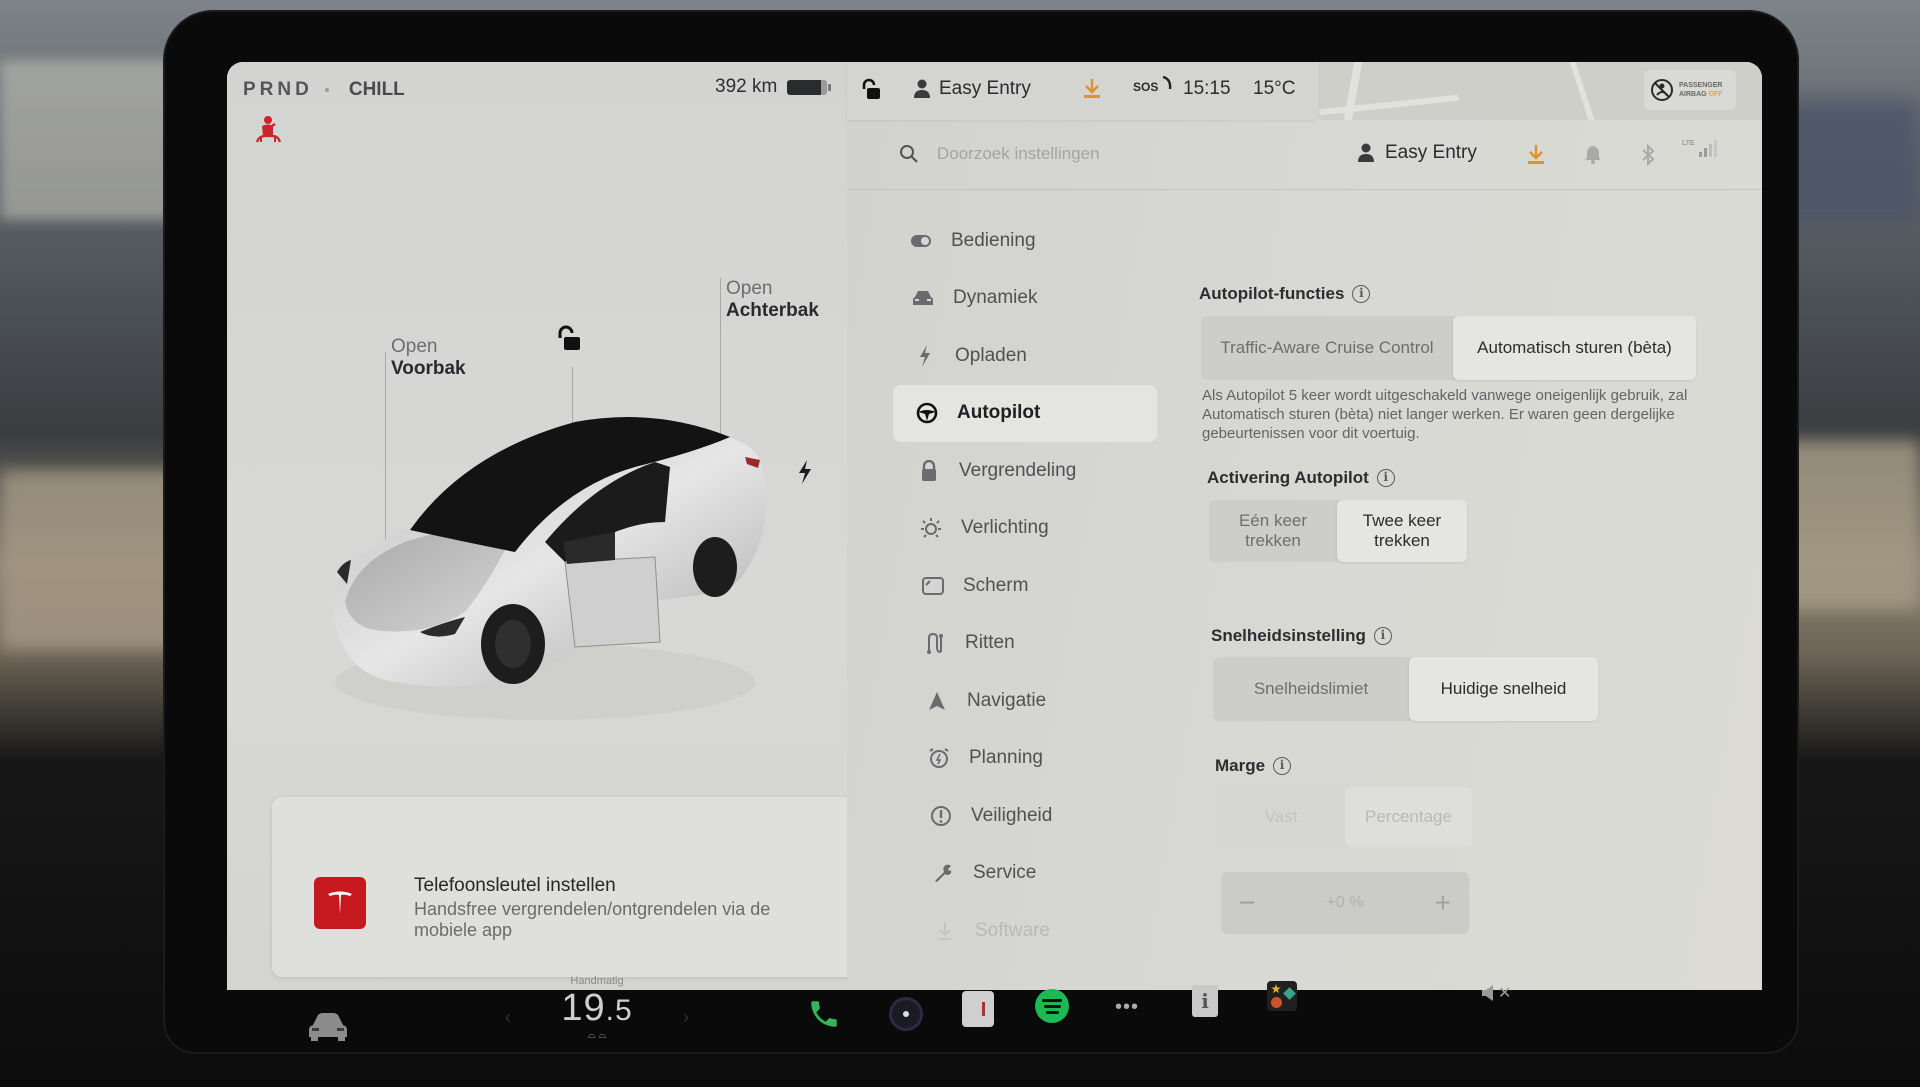 The width and height of the screenshot is (1920, 1087). Describe the element at coordinates (1288, 635) in the screenshot. I see `section-title: Snelheidsinstelling` at that location.